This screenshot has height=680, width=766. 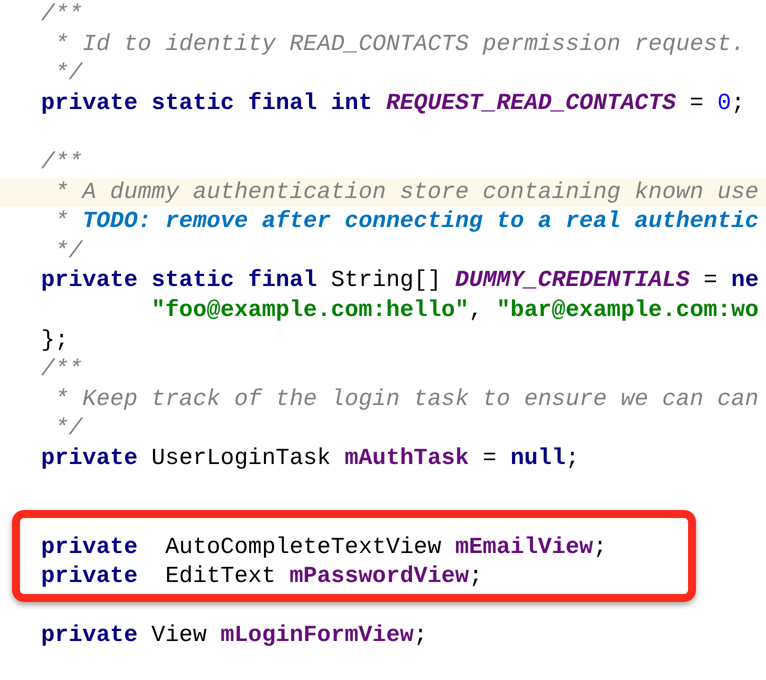 What do you see at coordinates (407, 221) in the screenshot?
I see `code-line: * TODO: remove after connecting to a real authentic` at bounding box center [407, 221].